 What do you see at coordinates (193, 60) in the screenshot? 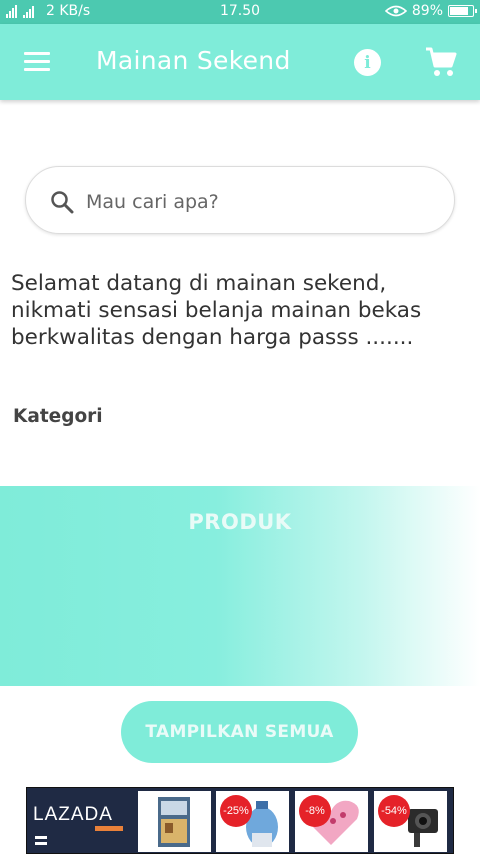
I see `app-title: Mainan Sekend` at bounding box center [193, 60].